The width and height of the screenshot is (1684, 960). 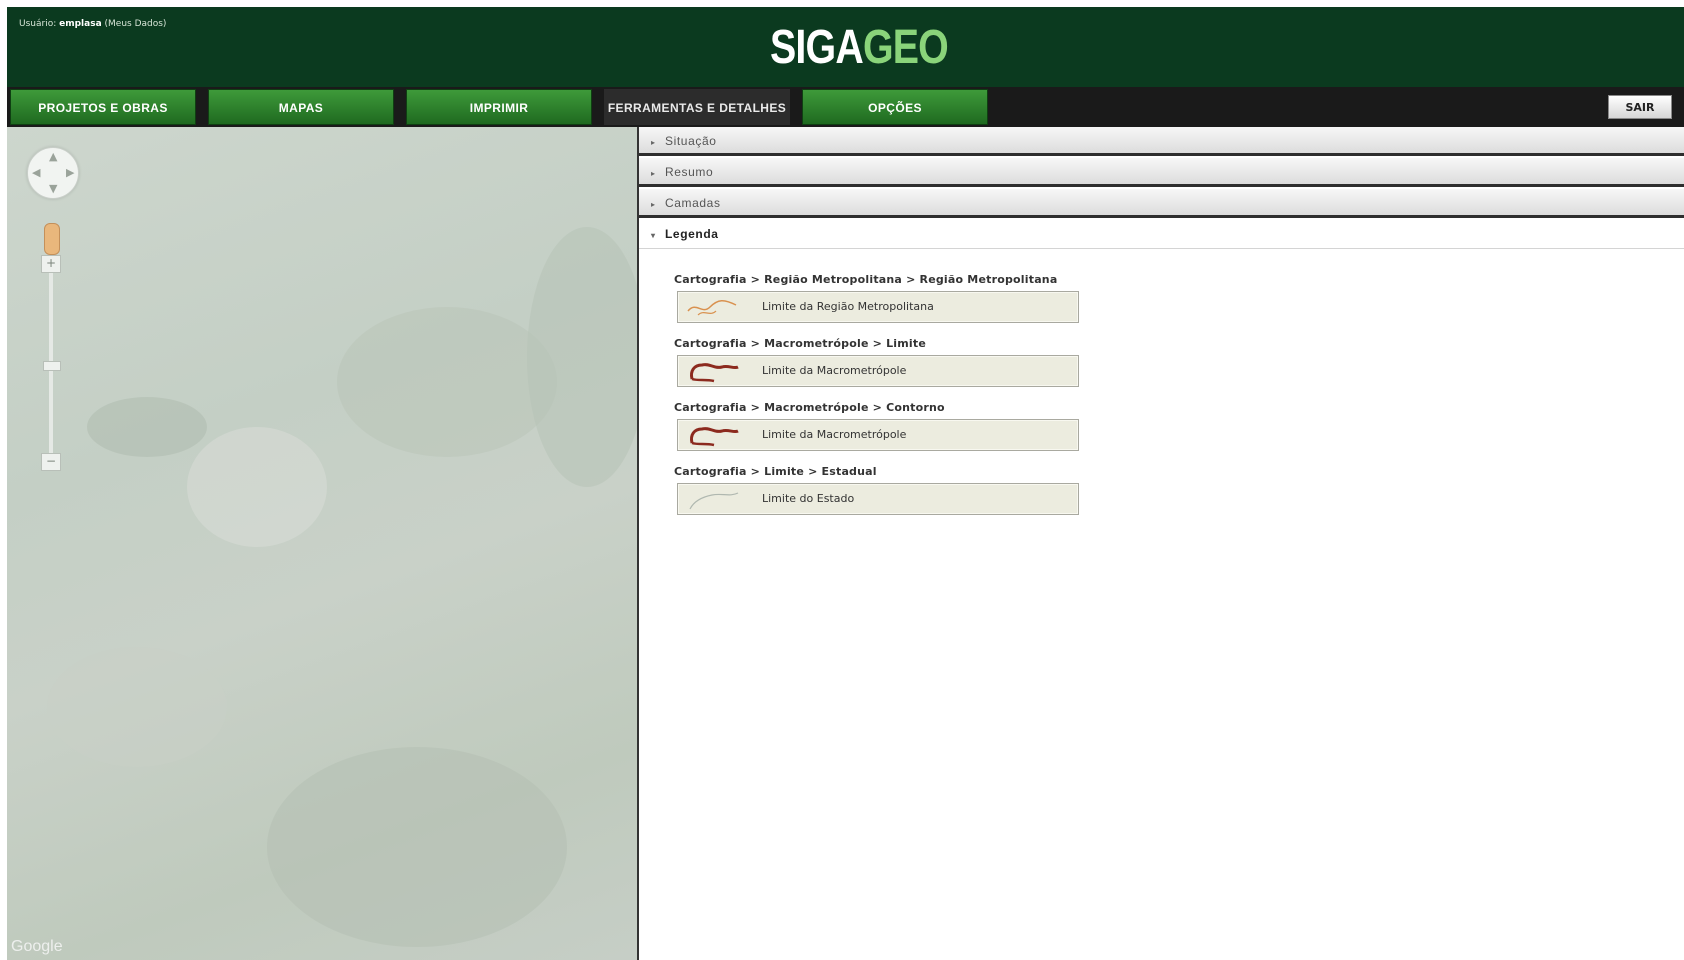 What do you see at coordinates (36, 172) in the screenshot?
I see `pan-left-icon: ◀` at bounding box center [36, 172].